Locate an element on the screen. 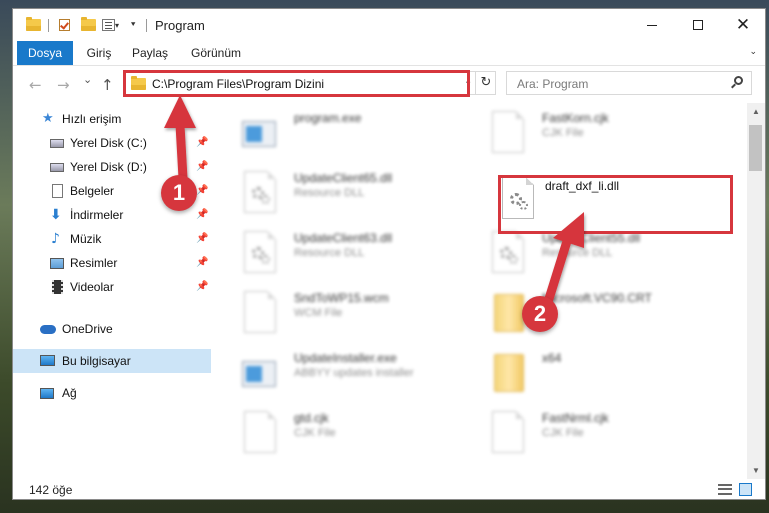 This screenshot has height=513, width=769. file-name: FastNrml.cjk is located at coordinates (575, 418).